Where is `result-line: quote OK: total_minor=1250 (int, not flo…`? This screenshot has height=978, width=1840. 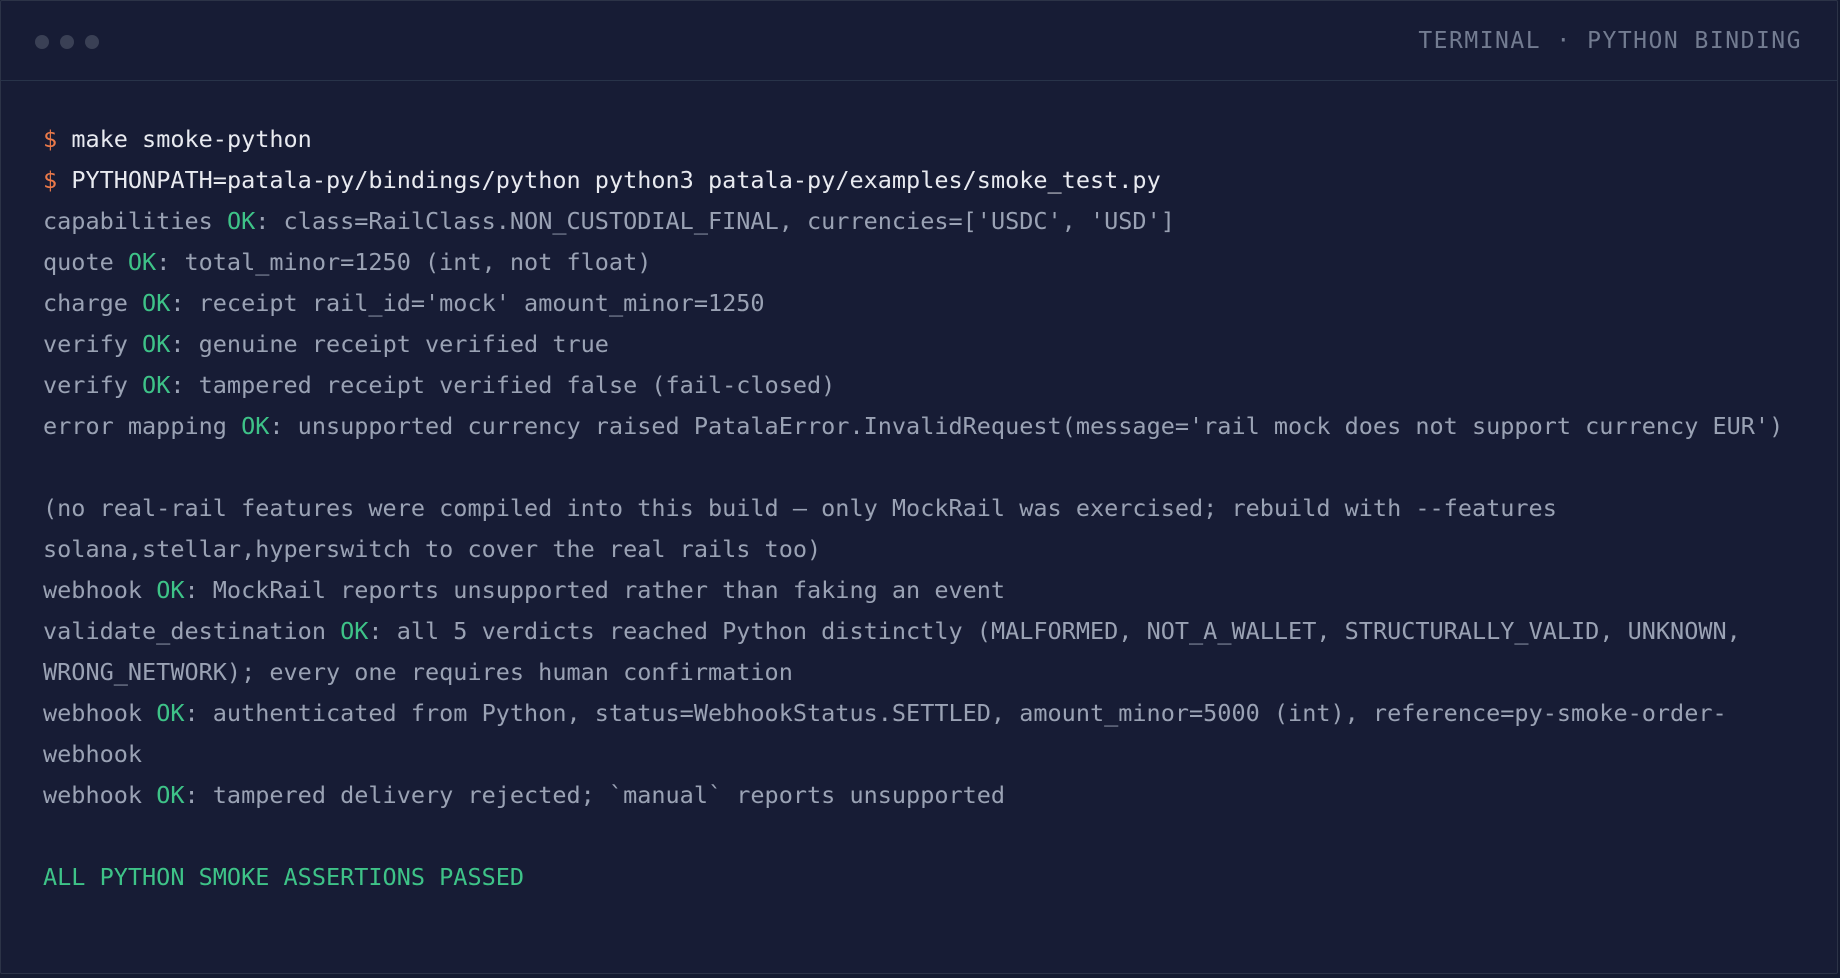
result-line: quote OK: total_minor=1250 (int, not flo… is located at coordinates (928, 262).